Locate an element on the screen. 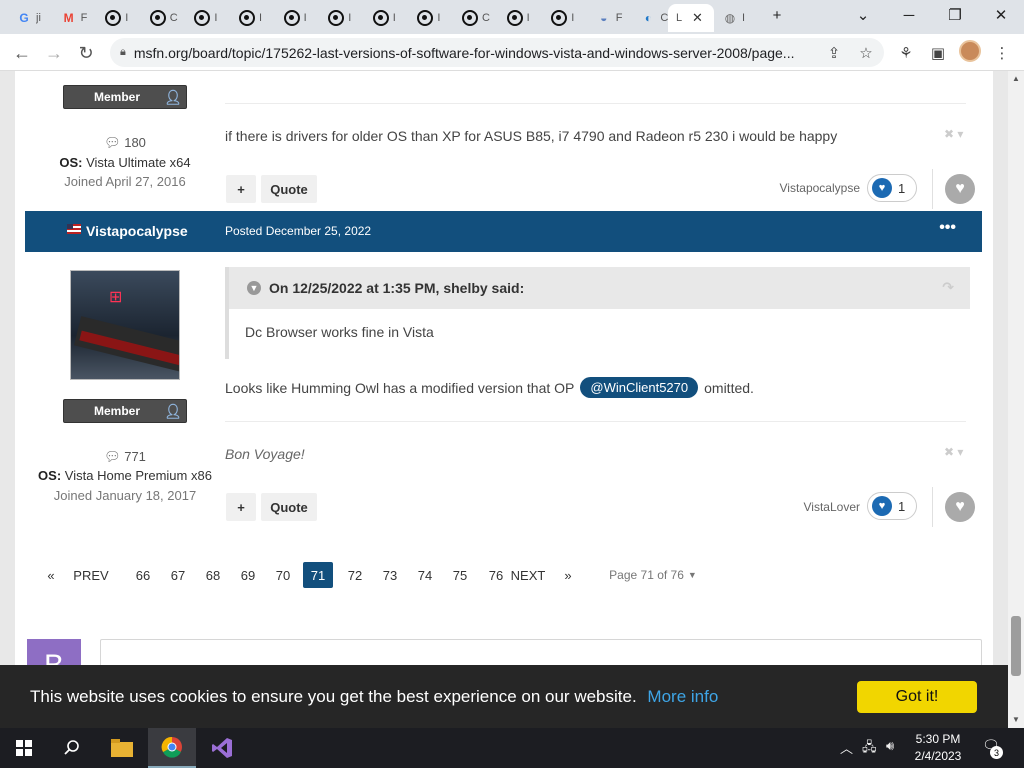 The height and width of the screenshot is (768, 1024). tab-11: I is located at coordinates (521, 18).